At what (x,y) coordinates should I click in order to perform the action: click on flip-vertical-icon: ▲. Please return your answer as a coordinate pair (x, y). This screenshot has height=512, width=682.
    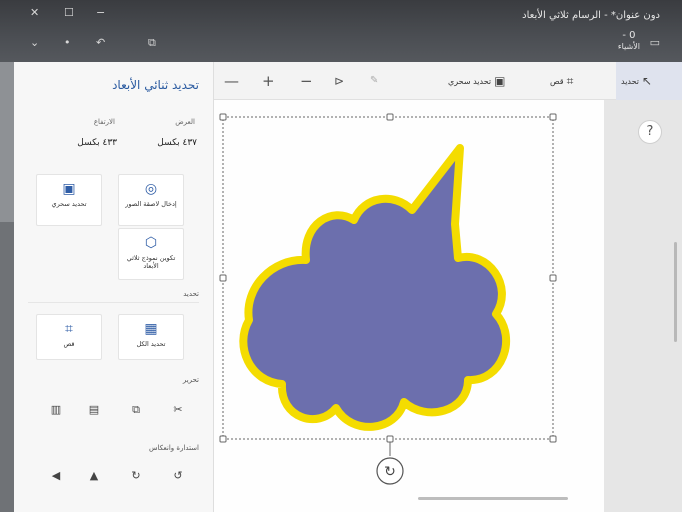
    Looking at the image, I should click on (94, 476).